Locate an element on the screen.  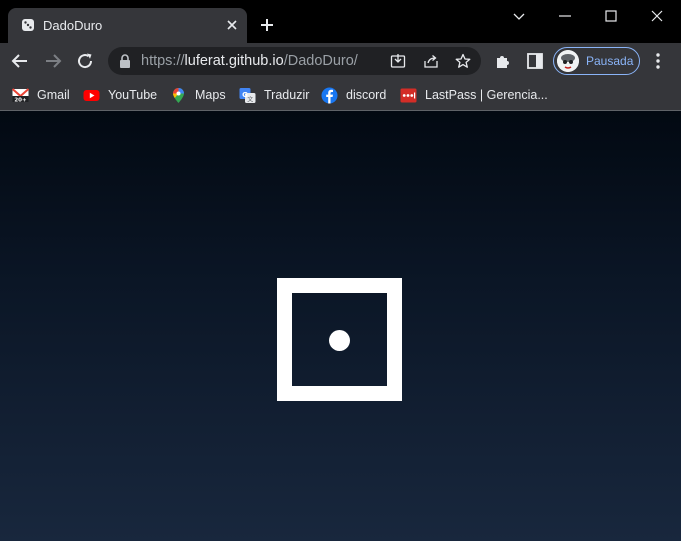
bookmark-label: Gmail is located at coordinates (53, 95).